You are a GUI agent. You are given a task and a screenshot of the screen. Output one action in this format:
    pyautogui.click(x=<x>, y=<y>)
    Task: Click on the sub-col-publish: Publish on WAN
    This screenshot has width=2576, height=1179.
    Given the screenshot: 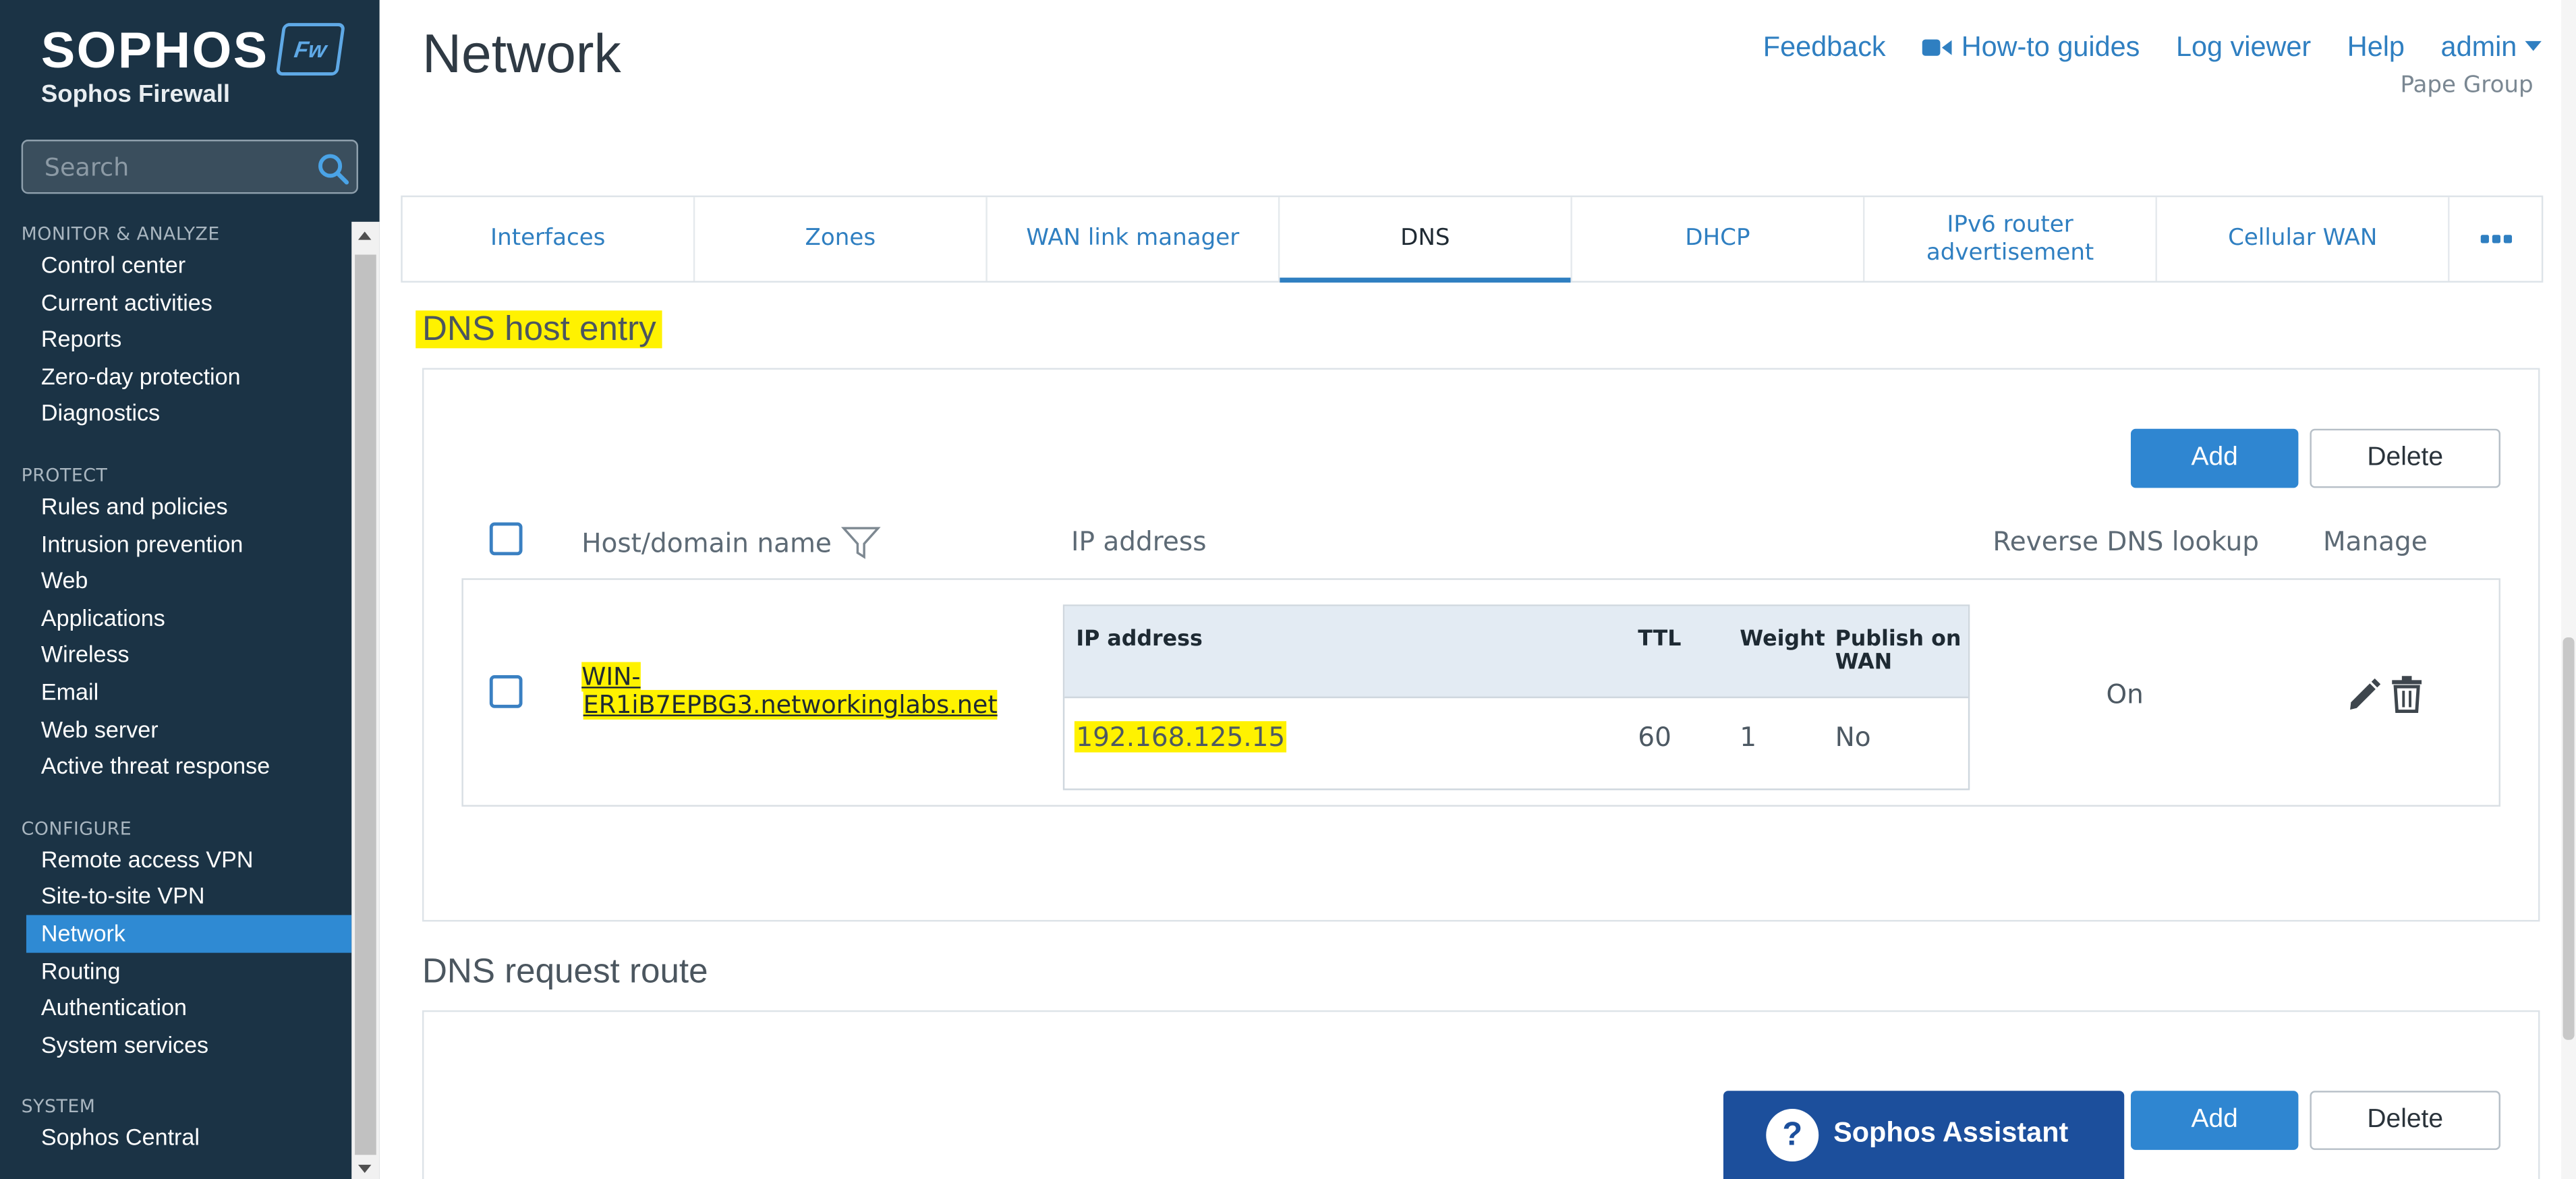 What is the action you would take?
    pyautogui.click(x=1898, y=651)
    